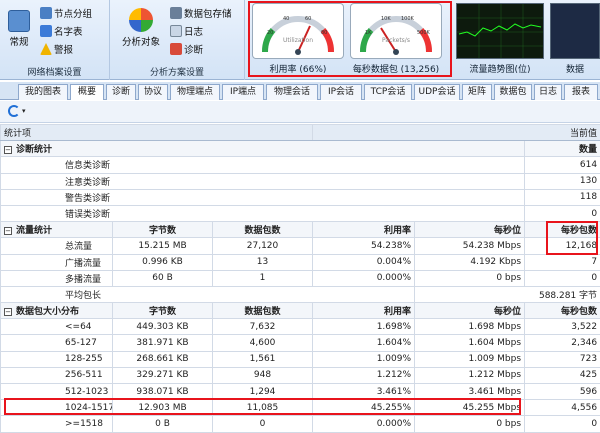 The height and width of the screenshot is (433, 600). Describe the element at coordinates (341, 92) in the screenshot. I see `tab-ip-session: IP会话` at that location.